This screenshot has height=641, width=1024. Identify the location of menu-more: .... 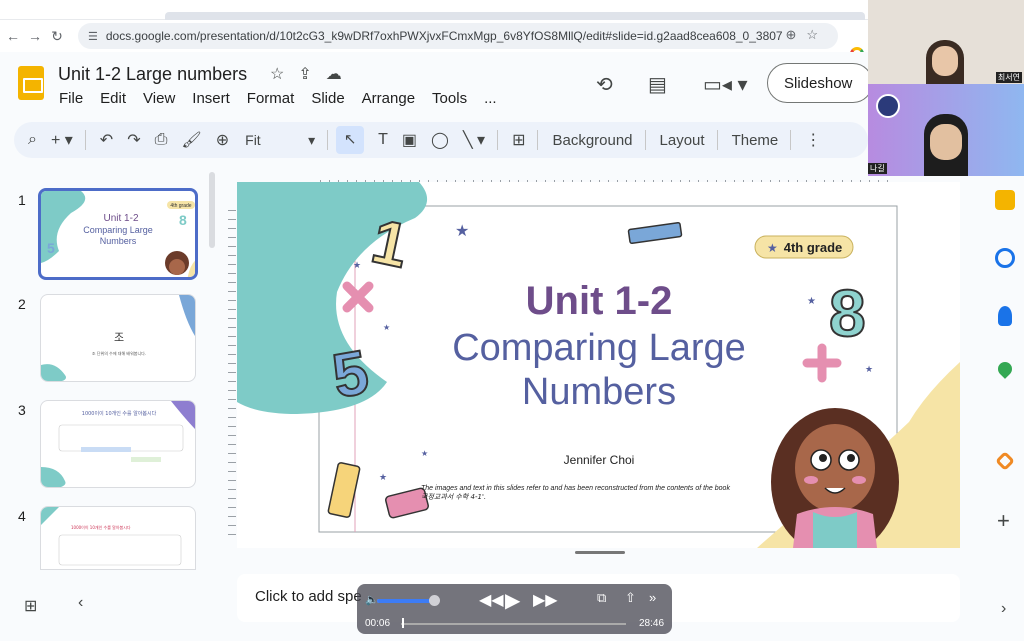
(490, 98).